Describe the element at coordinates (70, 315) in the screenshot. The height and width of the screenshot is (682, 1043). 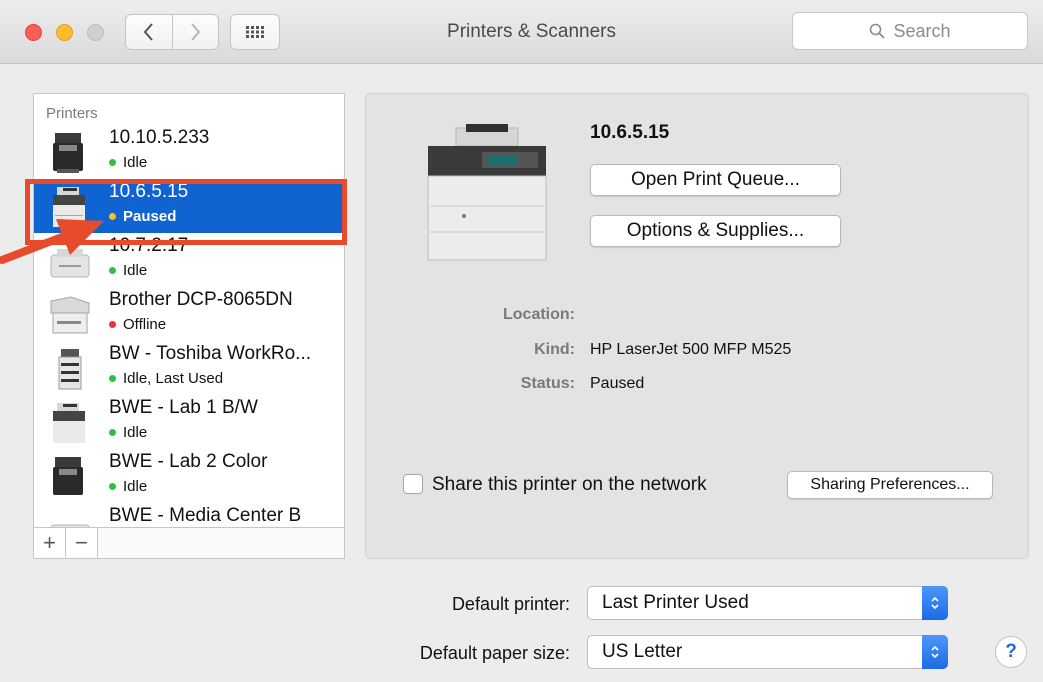
I see `brother-printer-icon` at that location.